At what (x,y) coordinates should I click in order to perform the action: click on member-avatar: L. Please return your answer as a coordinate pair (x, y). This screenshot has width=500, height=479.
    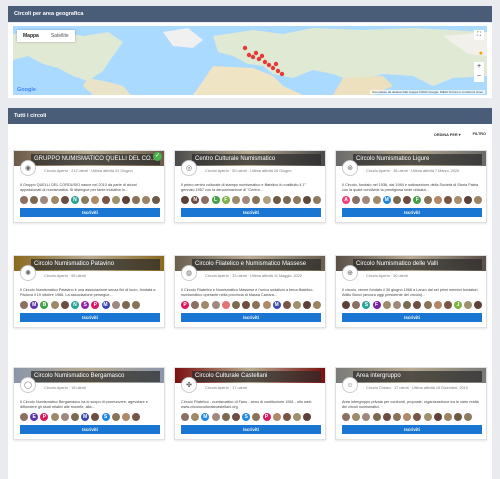
    Looking at the image, I should click on (215, 200).